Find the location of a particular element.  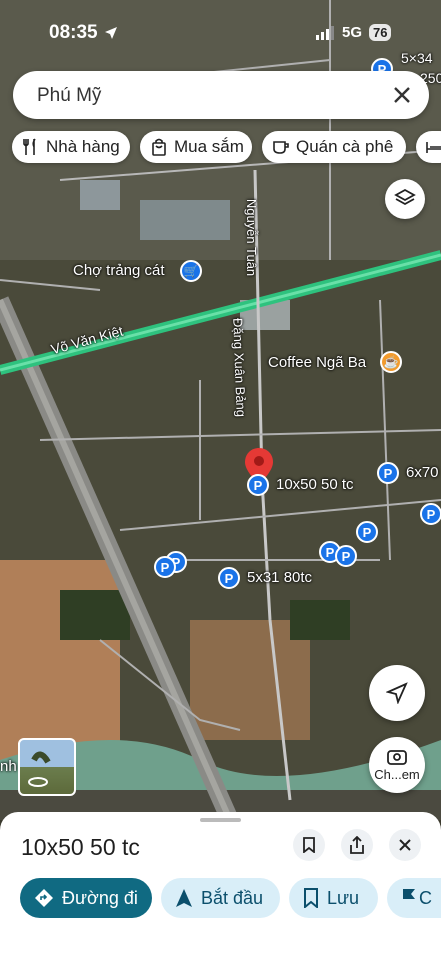

label-6x70: 6x70 is located at coordinates (422, 472).